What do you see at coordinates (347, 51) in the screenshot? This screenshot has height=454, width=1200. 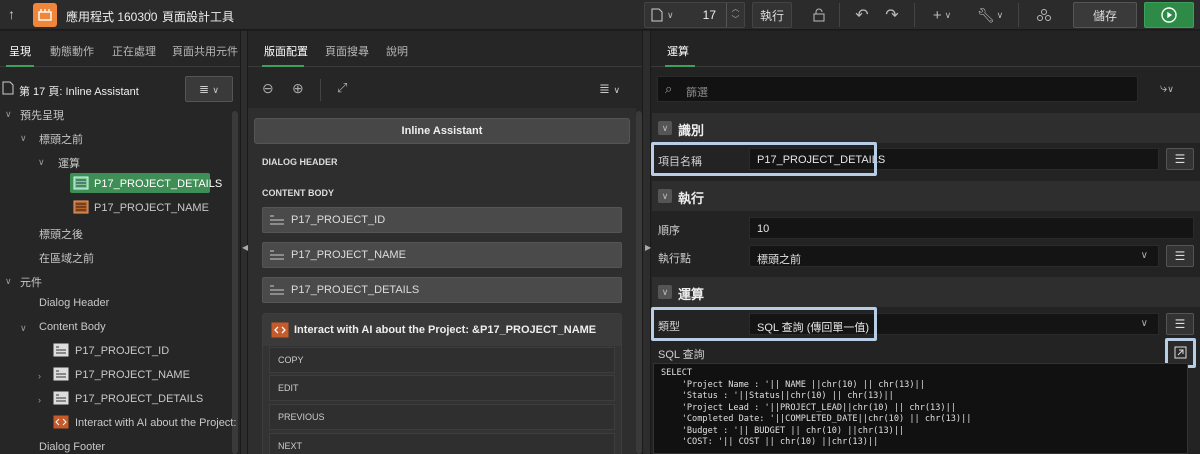 I see `tab-page-search: 頁面搜尋` at bounding box center [347, 51].